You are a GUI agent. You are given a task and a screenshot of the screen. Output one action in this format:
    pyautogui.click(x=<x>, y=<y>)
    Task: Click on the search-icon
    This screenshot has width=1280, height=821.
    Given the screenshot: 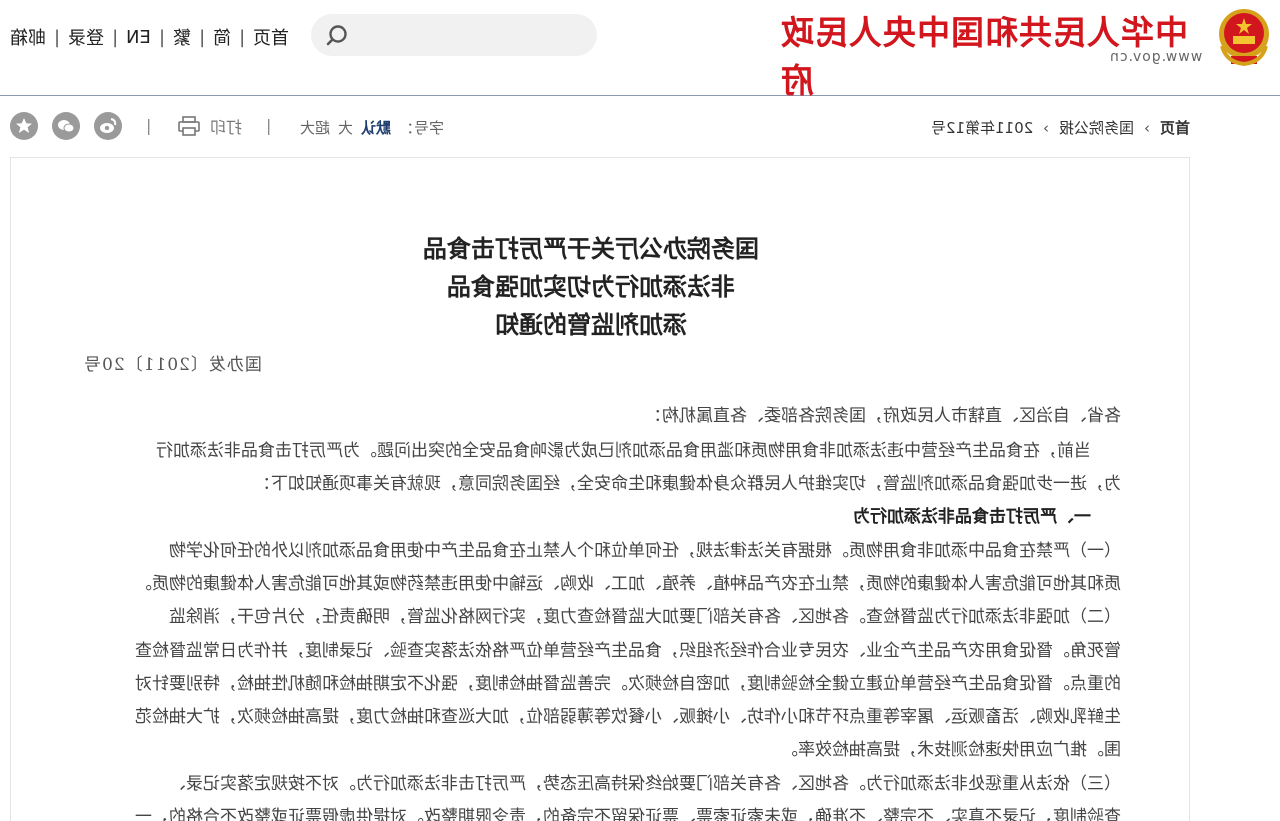 What is the action you would take?
    pyautogui.click(x=337, y=35)
    